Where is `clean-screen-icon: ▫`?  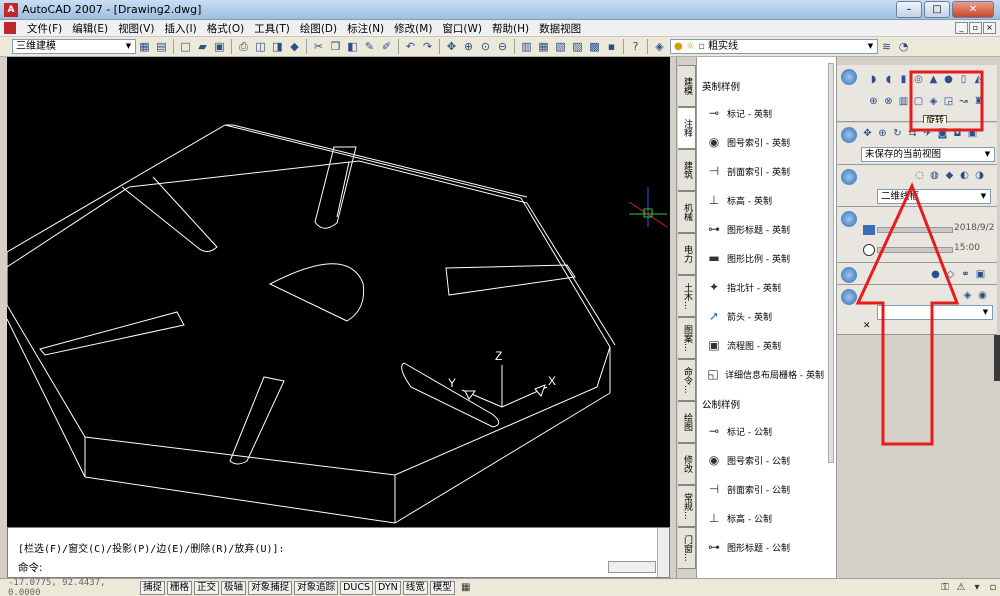 clean-screen-icon: ▫ is located at coordinates (993, 588).